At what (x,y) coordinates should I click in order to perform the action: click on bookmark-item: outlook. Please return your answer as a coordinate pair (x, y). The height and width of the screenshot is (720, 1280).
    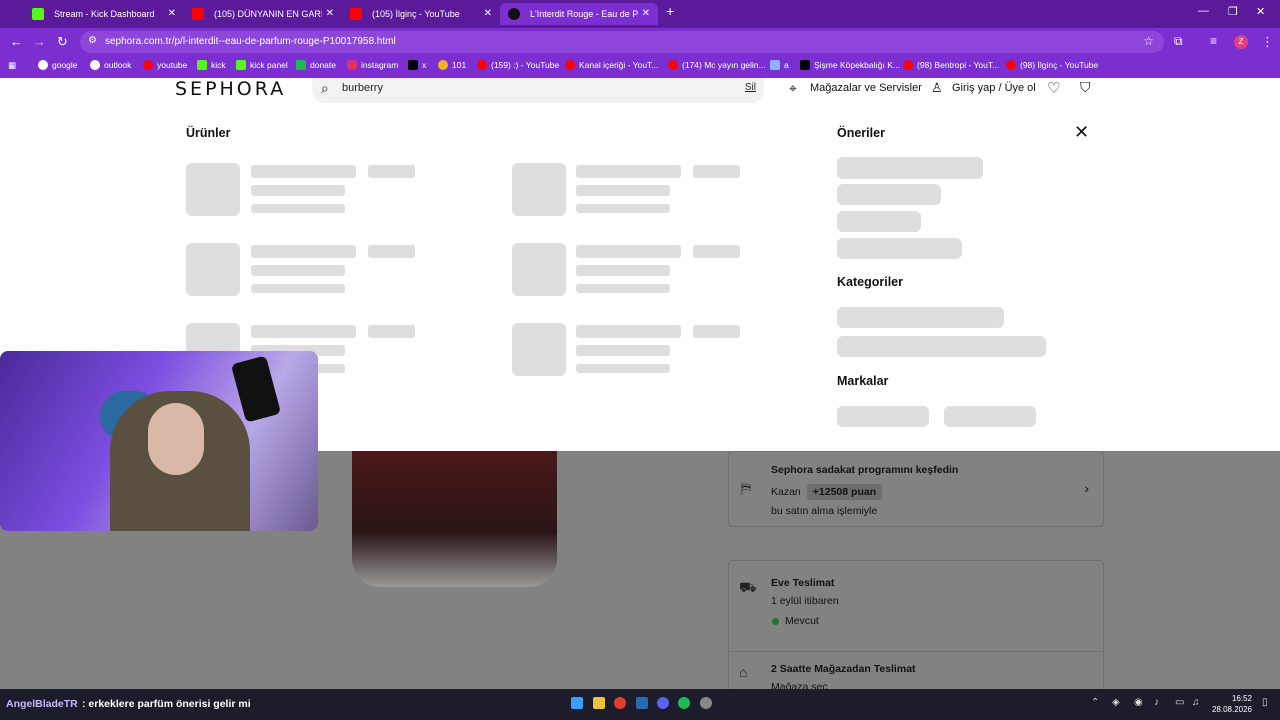
    Looking at the image, I should click on (110, 65).